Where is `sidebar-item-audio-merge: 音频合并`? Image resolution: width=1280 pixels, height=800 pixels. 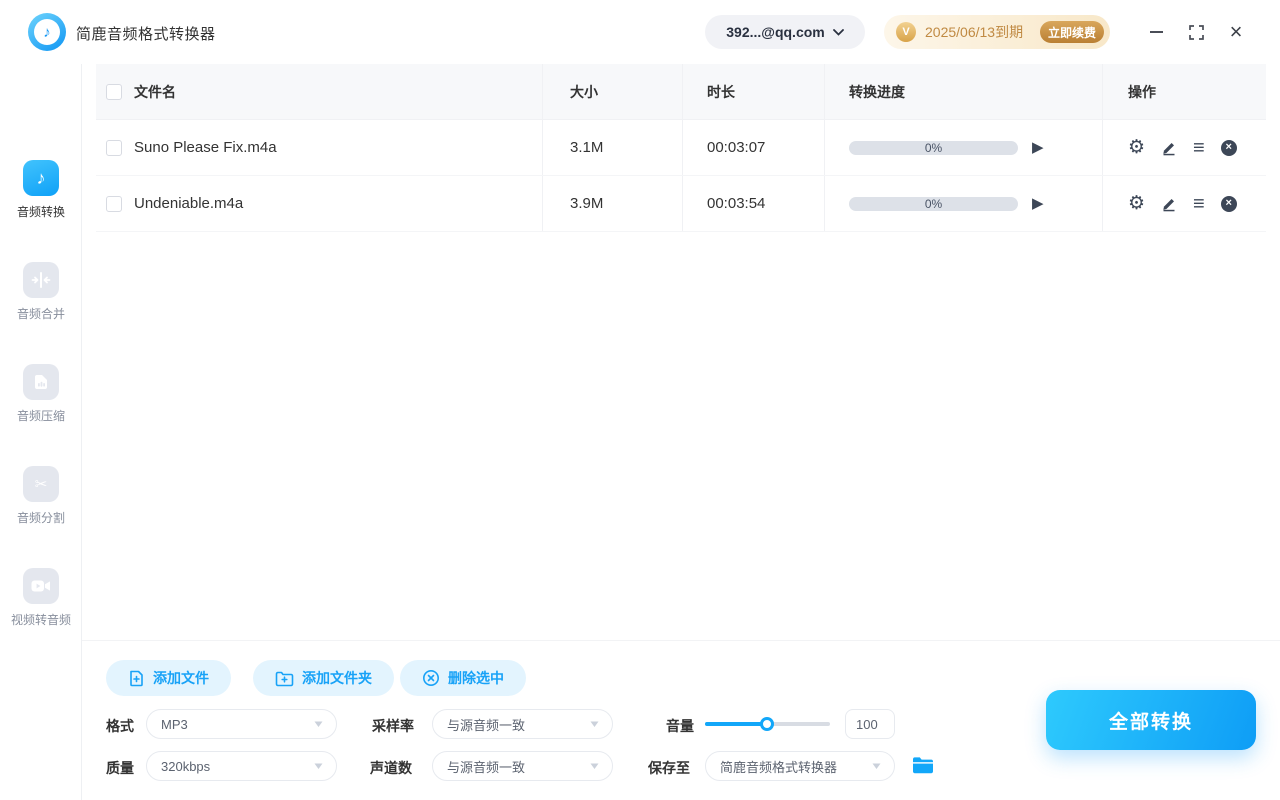
sidebar-item-audio-merge: 音频合并 is located at coordinates (41, 292).